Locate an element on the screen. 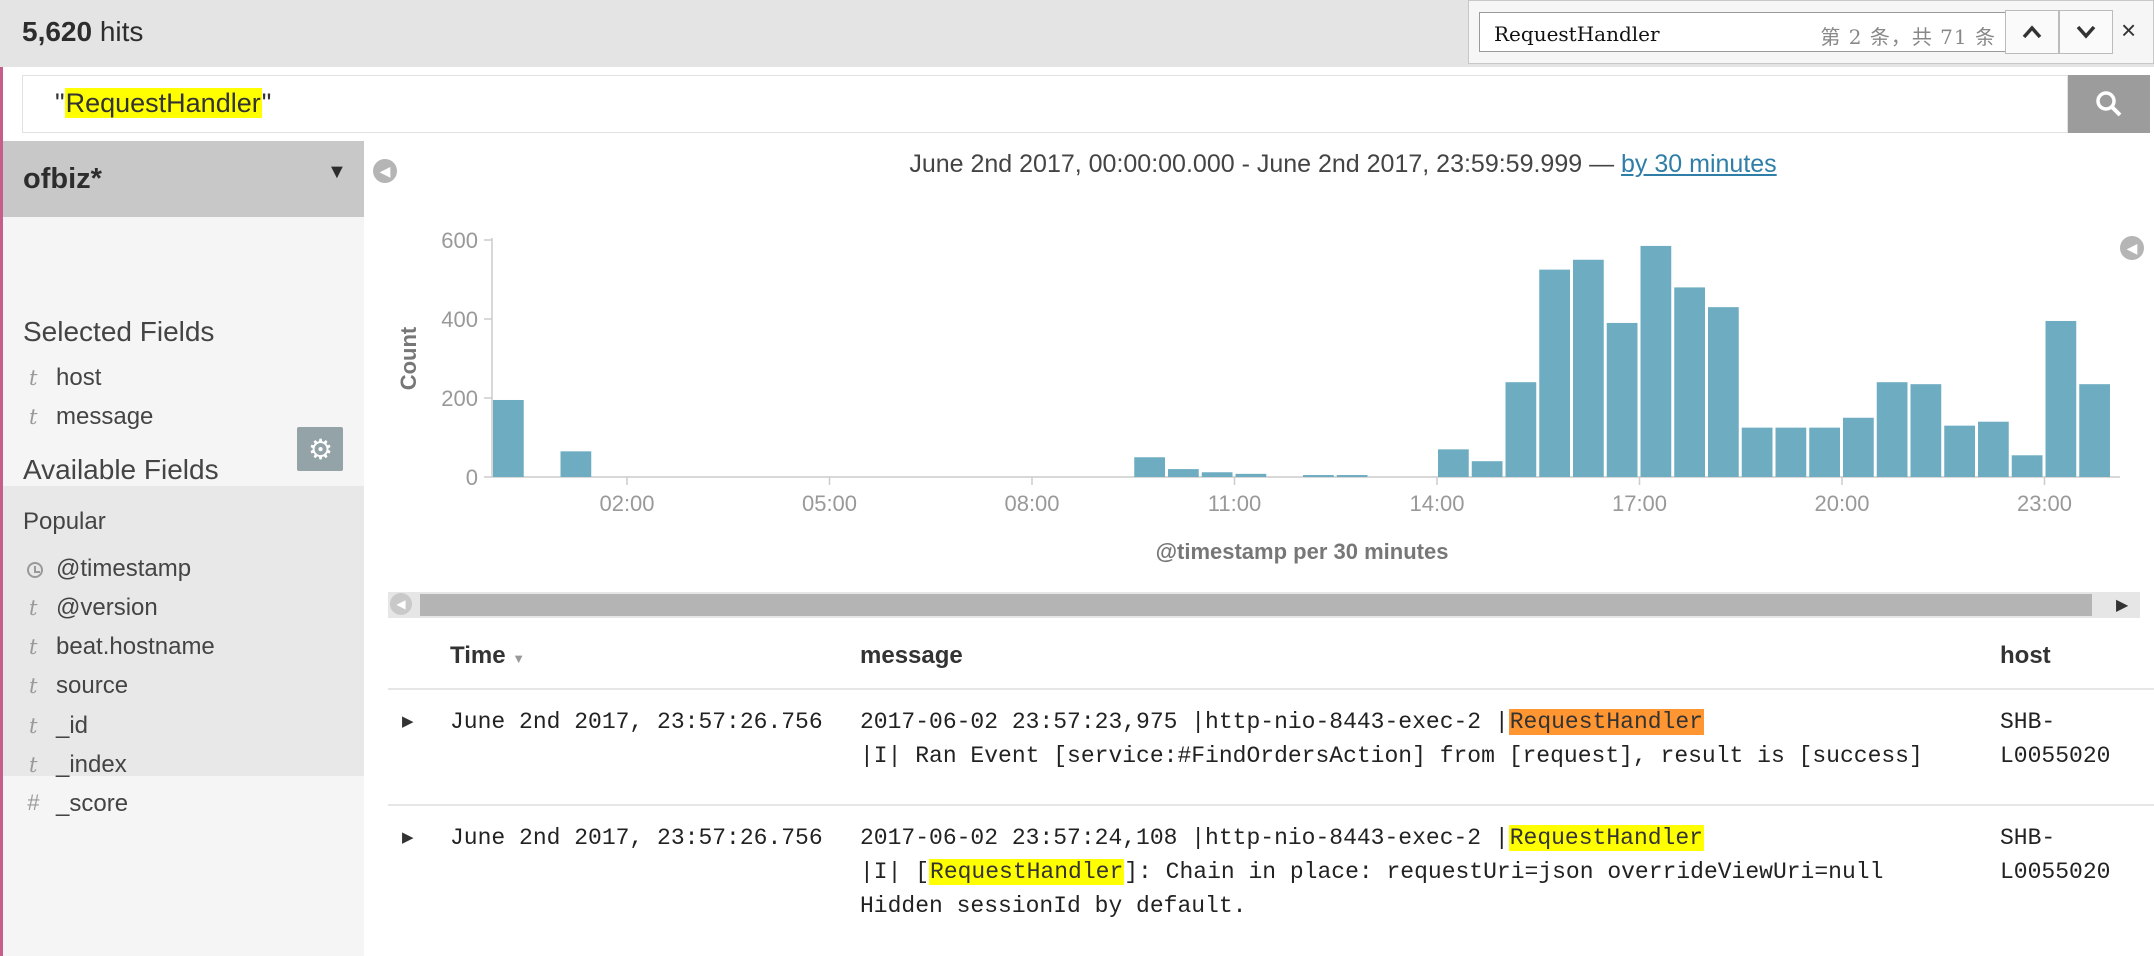  search-button is located at coordinates (2109, 104).